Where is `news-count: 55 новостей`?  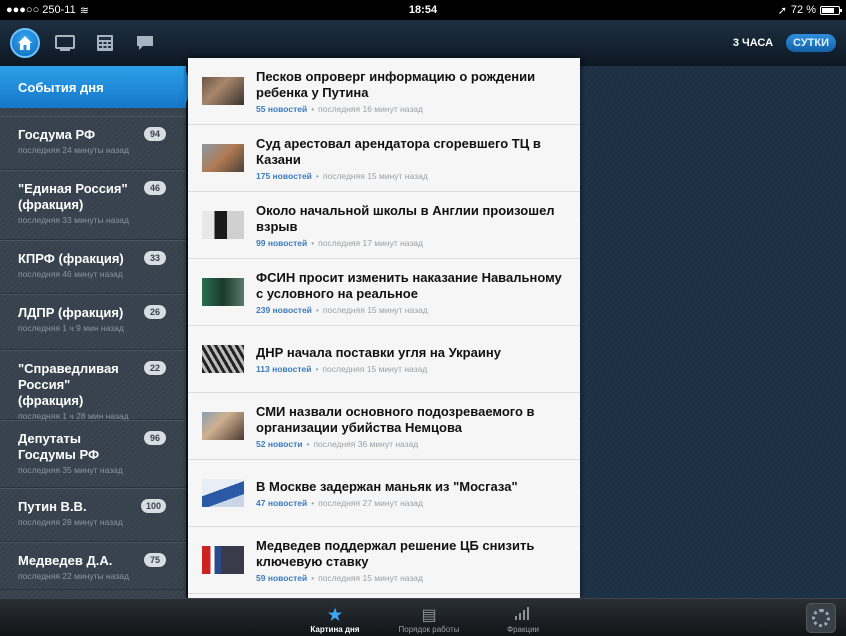
news-count: 55 новостей is located at coordinates (282, 108).